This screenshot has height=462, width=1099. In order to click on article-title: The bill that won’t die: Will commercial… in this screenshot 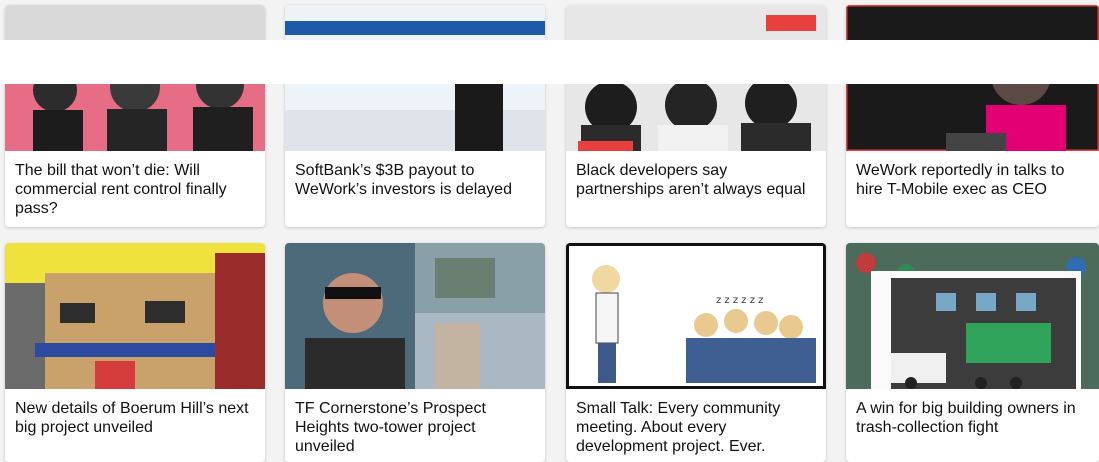, I will do `click(135, 189)`.